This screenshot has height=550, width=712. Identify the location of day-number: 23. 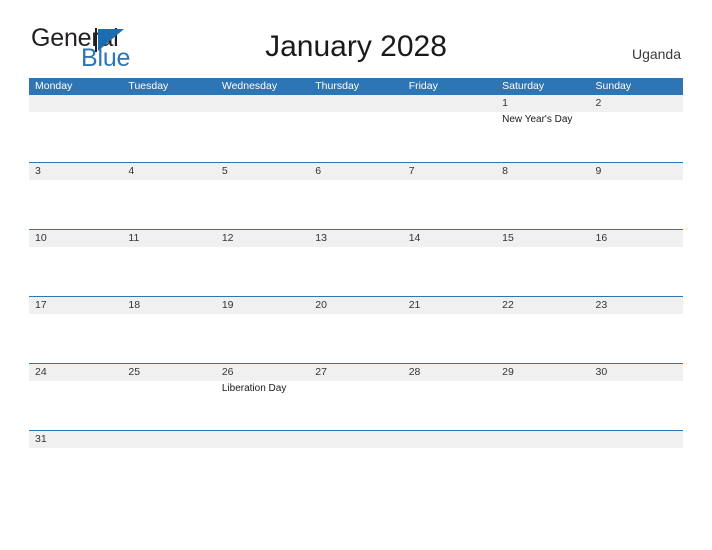
(601, 305).